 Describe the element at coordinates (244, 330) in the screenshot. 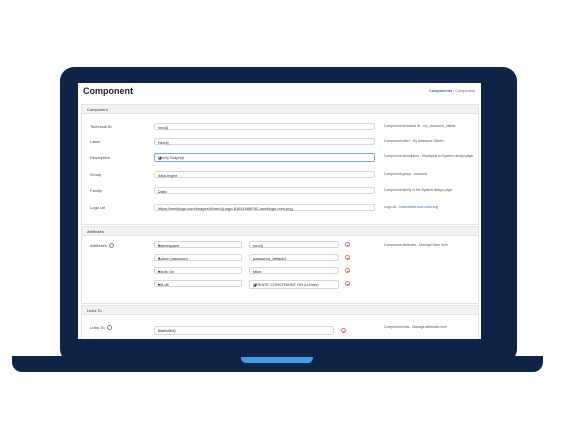

I see `links-to-select: RabbitMQ ⌄` at that location.